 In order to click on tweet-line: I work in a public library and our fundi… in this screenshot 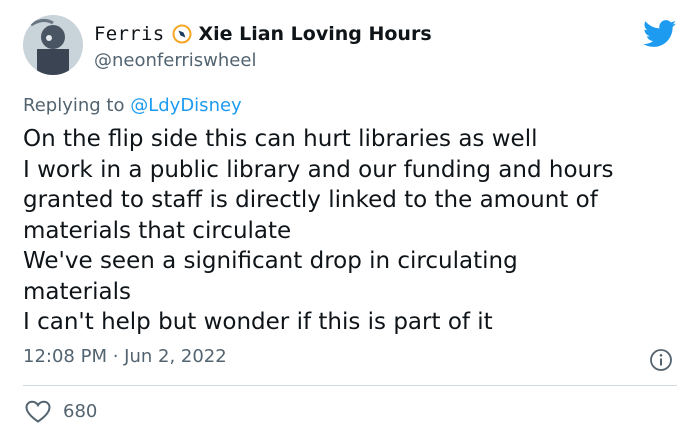, I will do `click(318, 169)`.